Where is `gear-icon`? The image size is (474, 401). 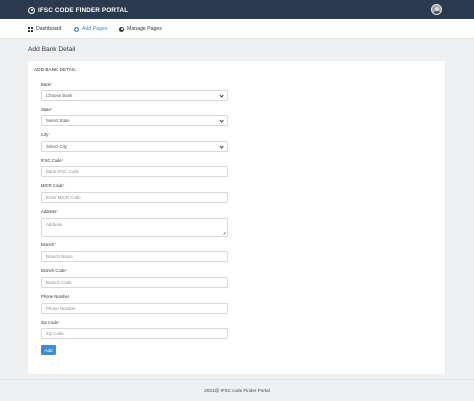 gear-icon is located at coordinates (121, 29).